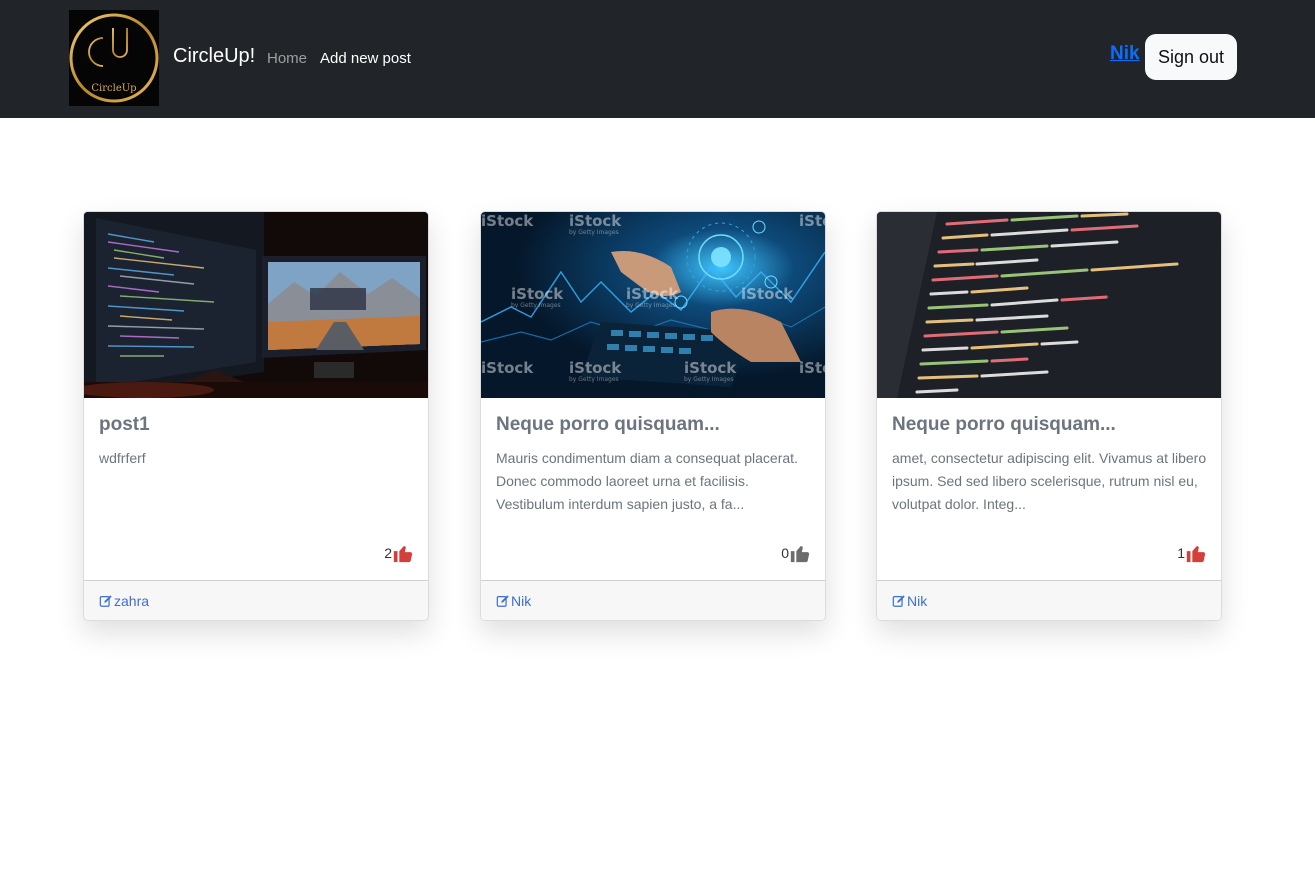 The image size is (1315, 869). I want to click on like-count: 1, so click(1181, 553).